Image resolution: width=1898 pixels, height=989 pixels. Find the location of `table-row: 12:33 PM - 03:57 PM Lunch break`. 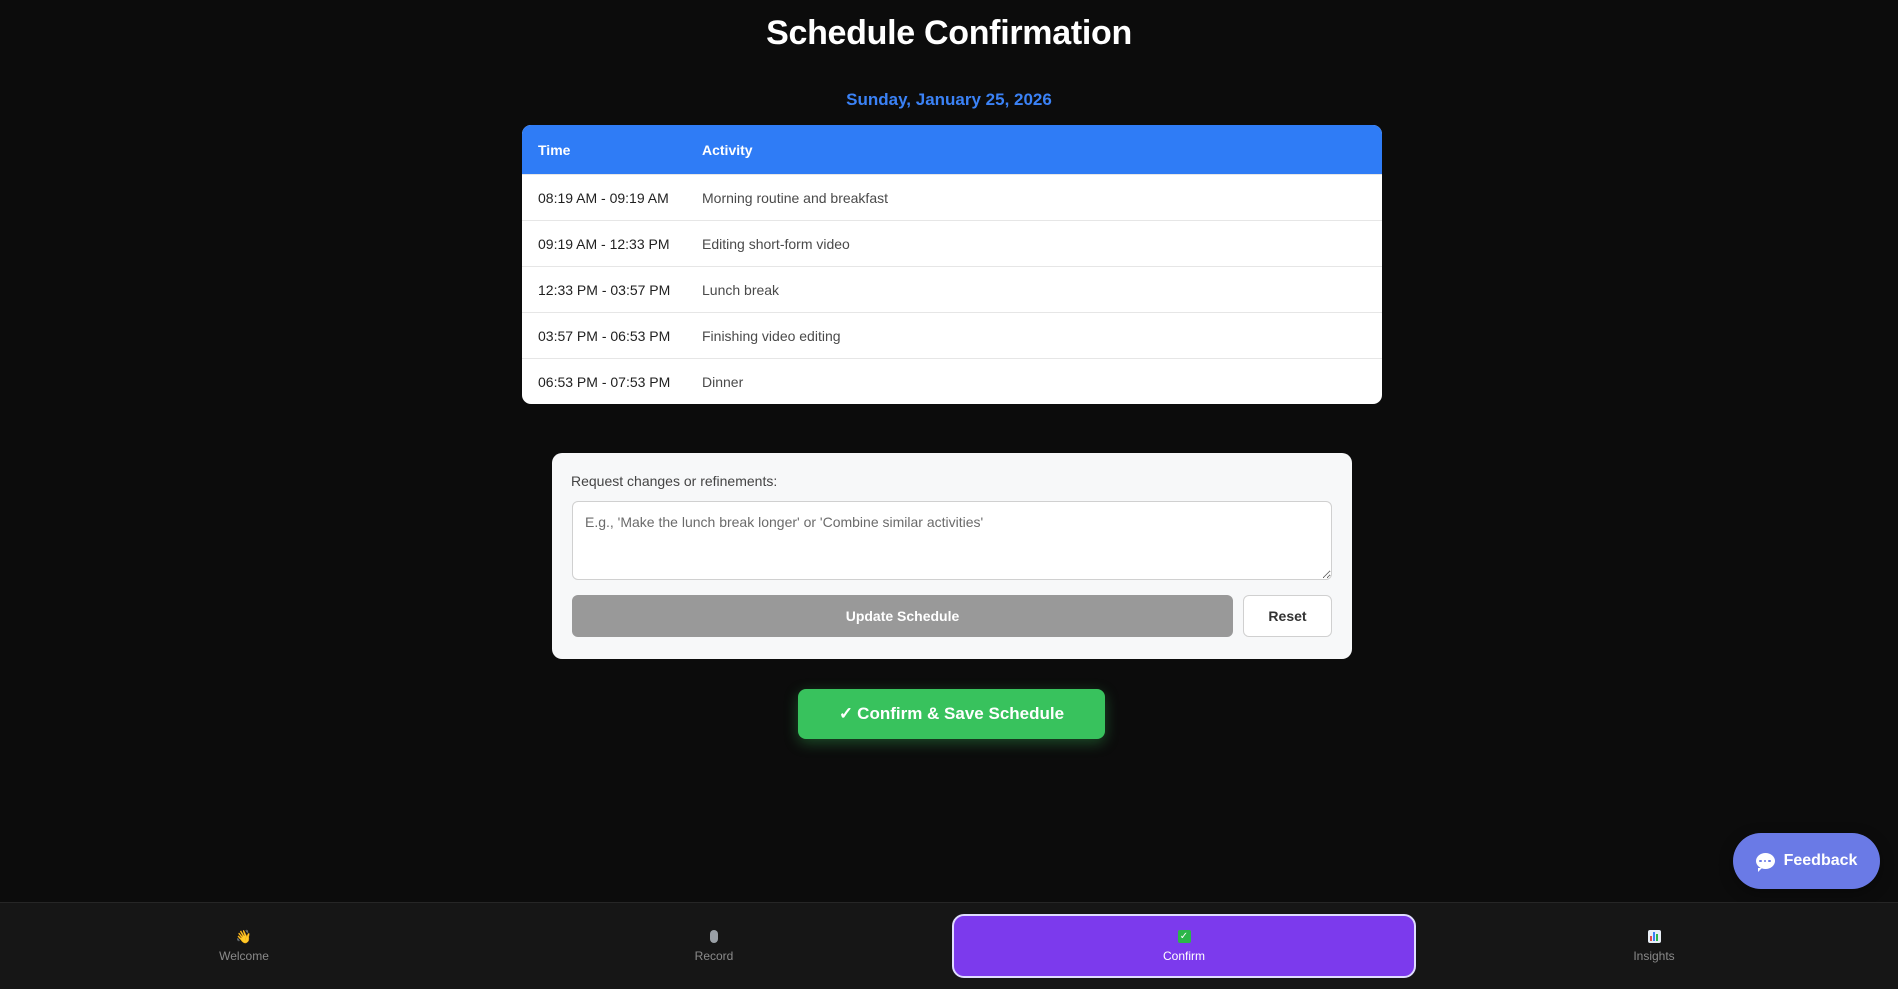

table-row: 12:33 PM - 03:57 PM Lunch break is located at coordinates (952, 289).